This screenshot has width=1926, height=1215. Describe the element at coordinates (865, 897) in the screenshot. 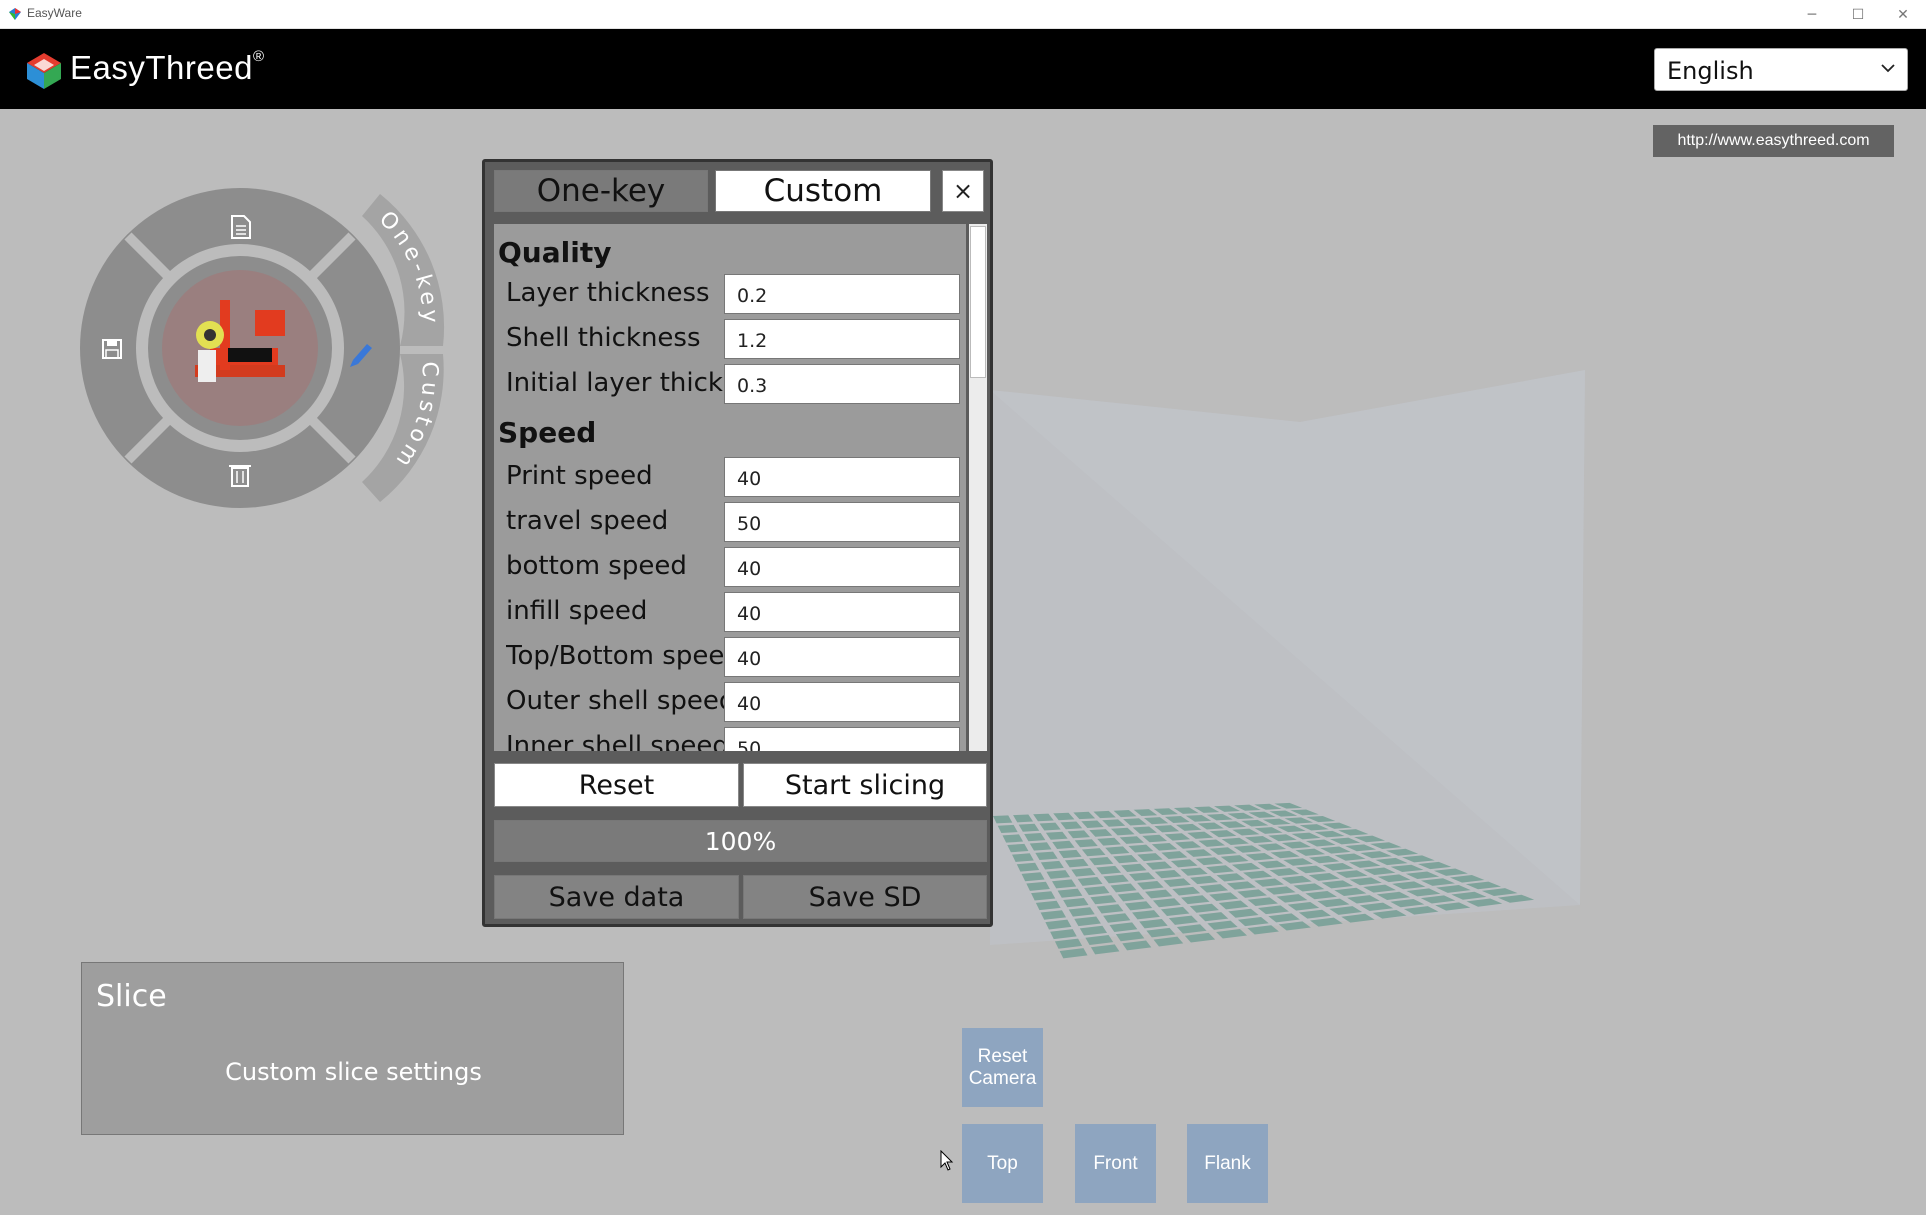

I see `save-sd-button: Save SD` at that location.